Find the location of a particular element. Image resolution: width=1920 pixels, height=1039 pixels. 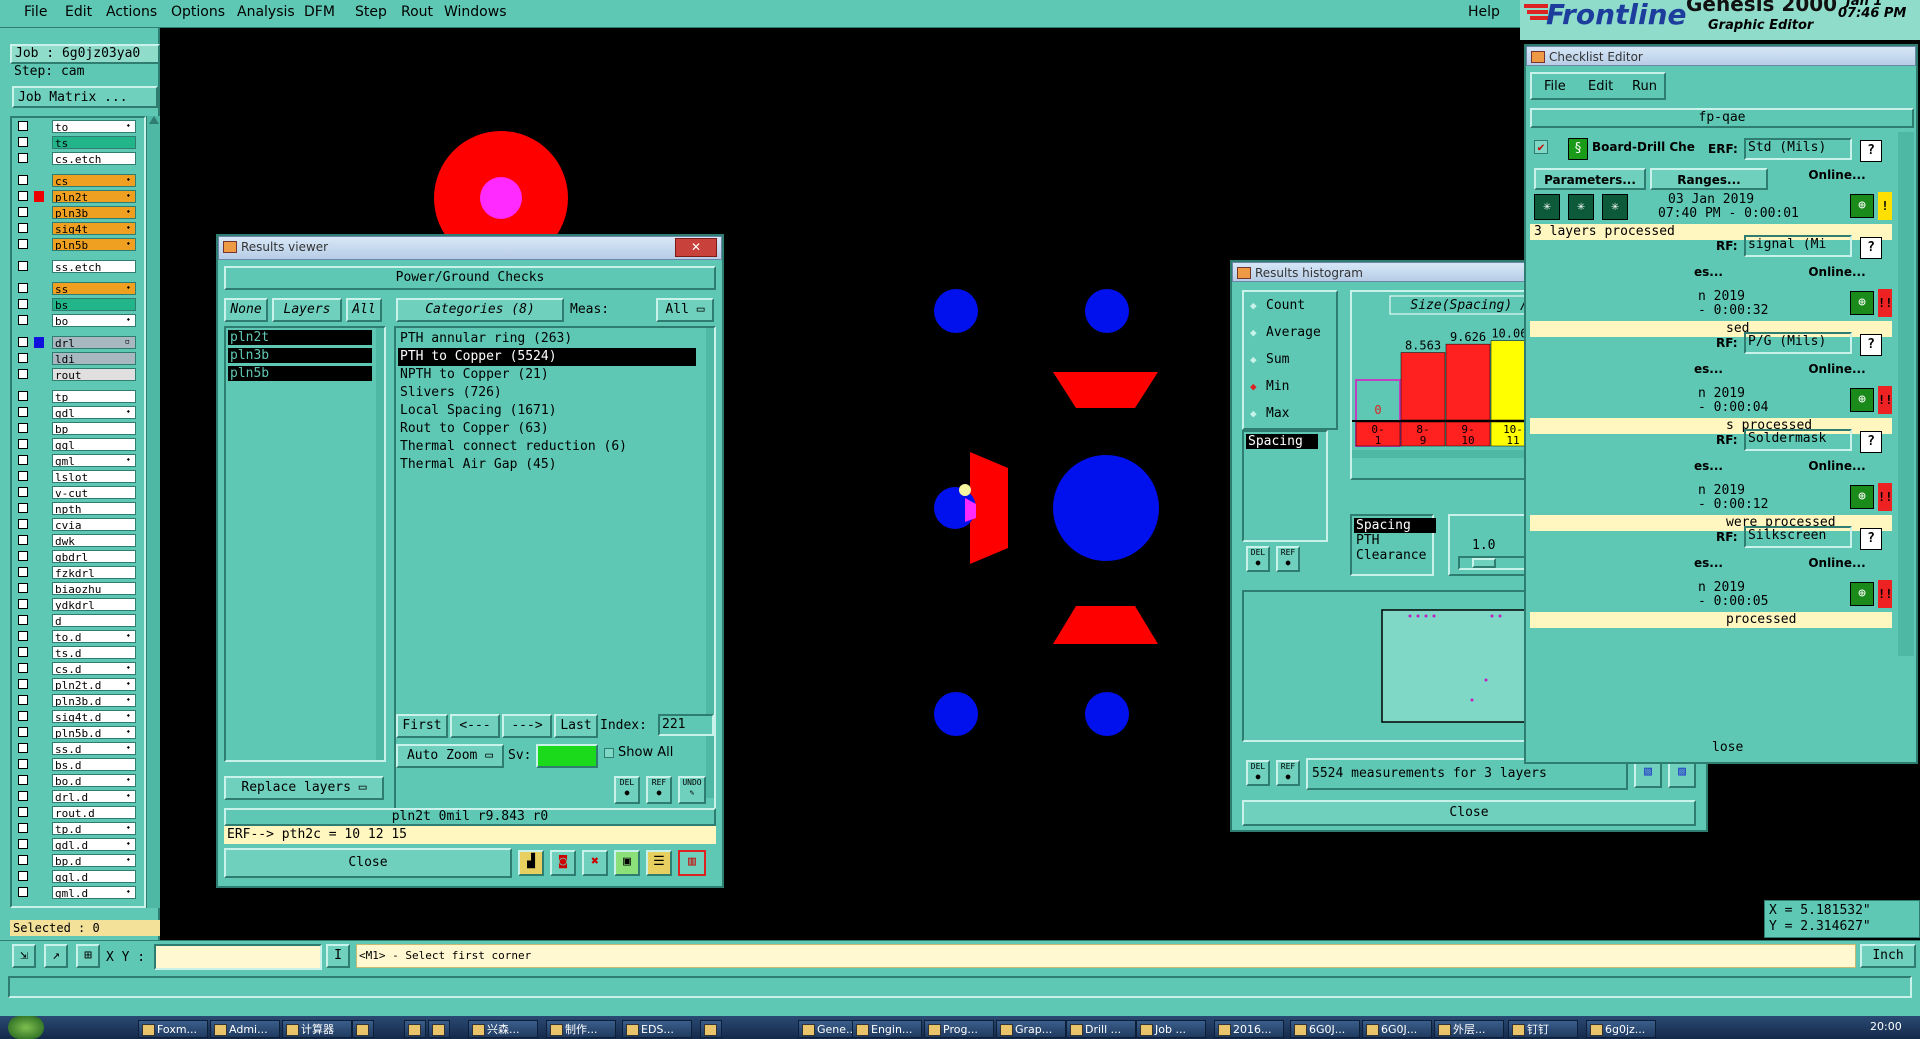

layer-row: pln2t.d ⬩ is located at coordinates (80, 684).